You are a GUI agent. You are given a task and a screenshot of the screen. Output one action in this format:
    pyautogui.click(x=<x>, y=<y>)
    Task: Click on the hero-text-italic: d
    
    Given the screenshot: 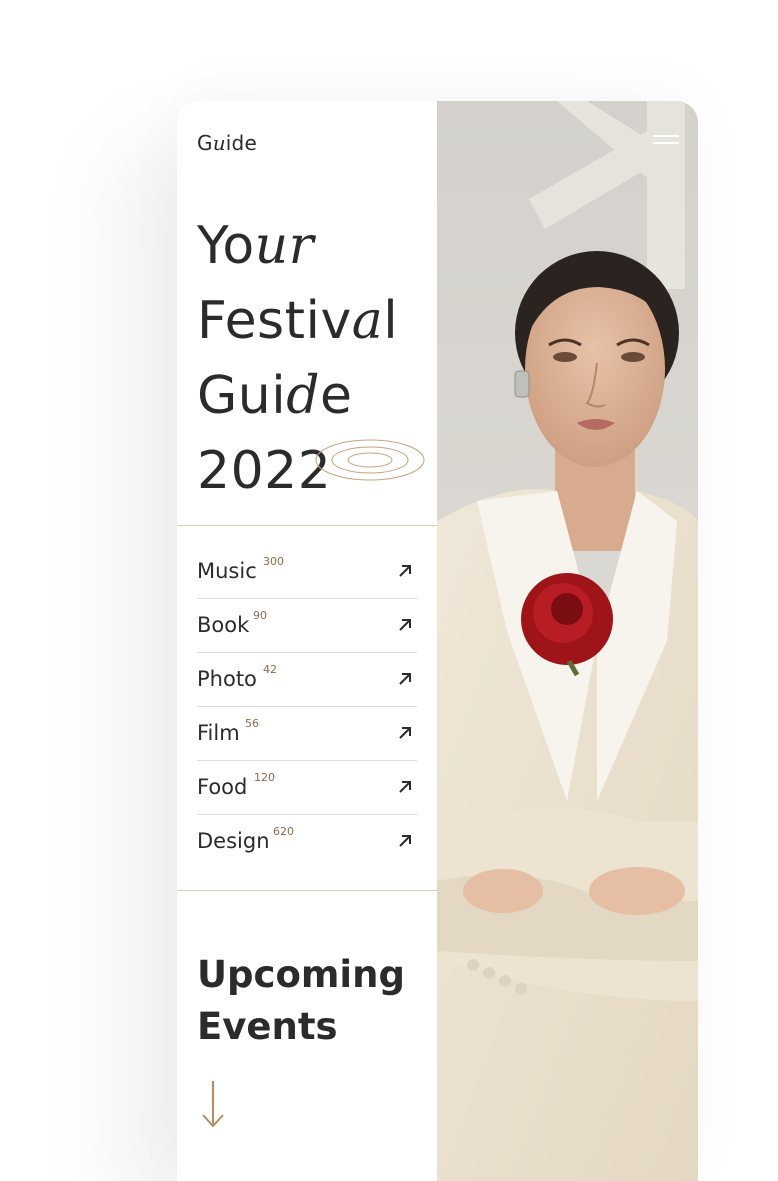 What is the action you would take?
    pyautogui.click(x=303, y=396)
    